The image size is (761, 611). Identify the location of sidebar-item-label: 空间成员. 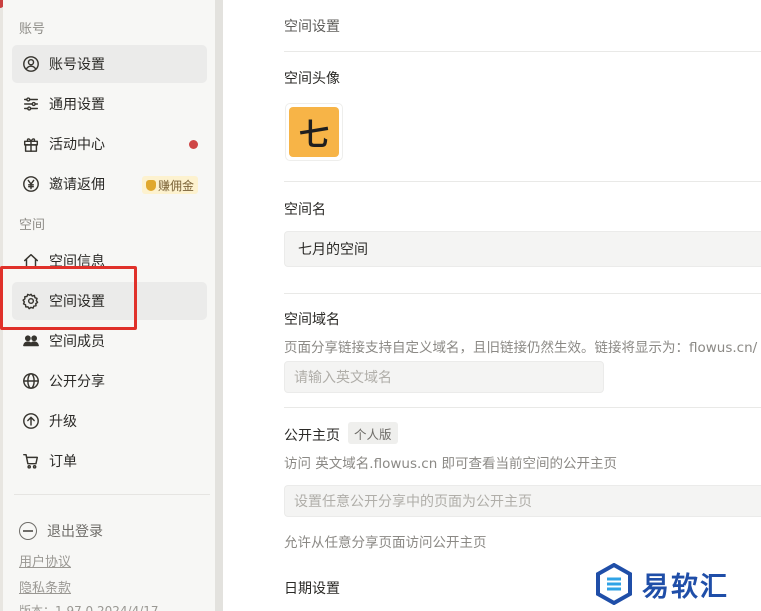
(77, 342).